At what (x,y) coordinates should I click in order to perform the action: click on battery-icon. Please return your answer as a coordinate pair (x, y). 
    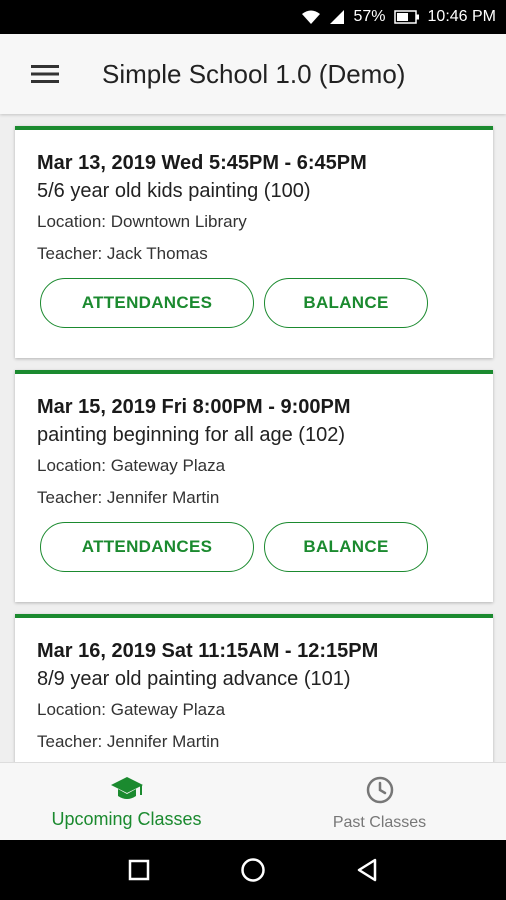
    Looking at the image, I should click on (406, 17).